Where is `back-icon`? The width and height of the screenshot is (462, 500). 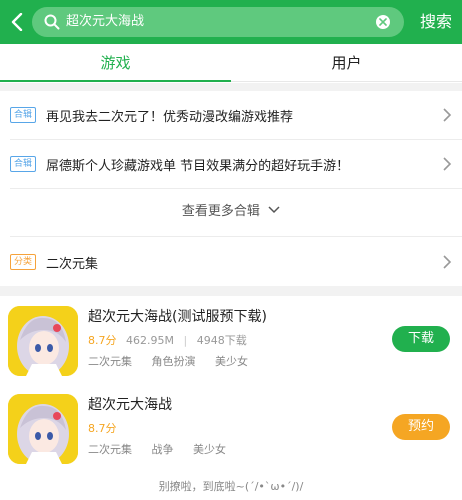
back-icon is located at coordinates (17, 22).